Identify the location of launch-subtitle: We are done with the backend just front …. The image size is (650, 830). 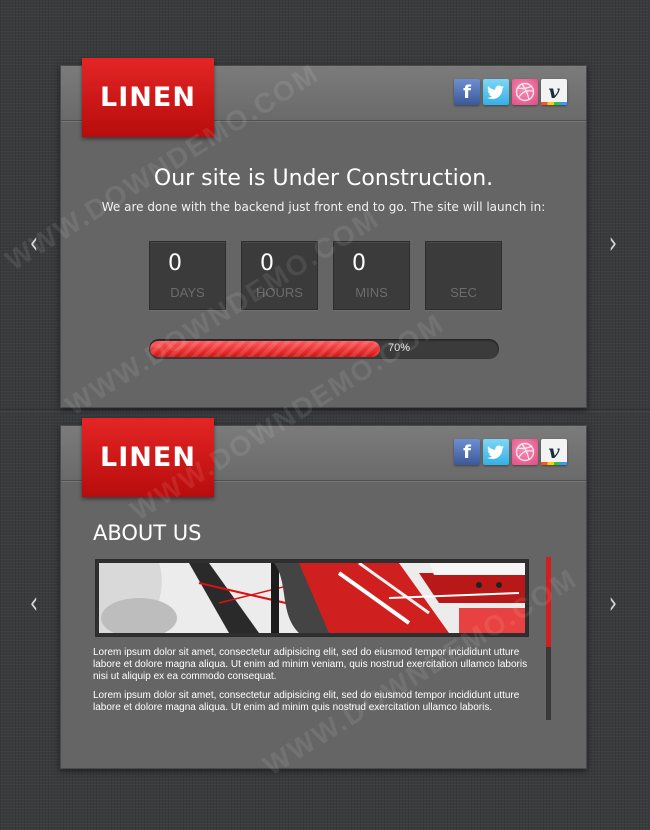
(323, 207).